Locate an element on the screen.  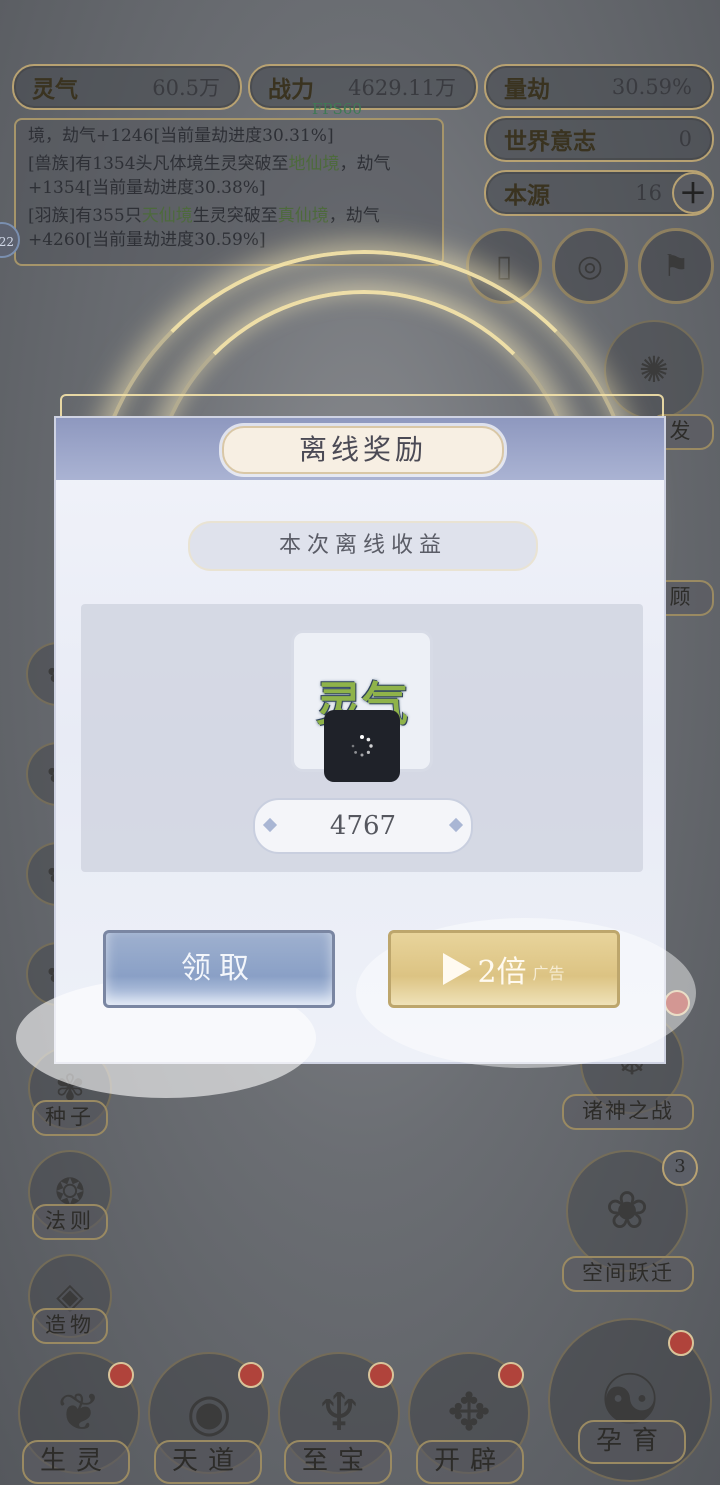
nav-open-dot is located at coordinates (511, 1375).